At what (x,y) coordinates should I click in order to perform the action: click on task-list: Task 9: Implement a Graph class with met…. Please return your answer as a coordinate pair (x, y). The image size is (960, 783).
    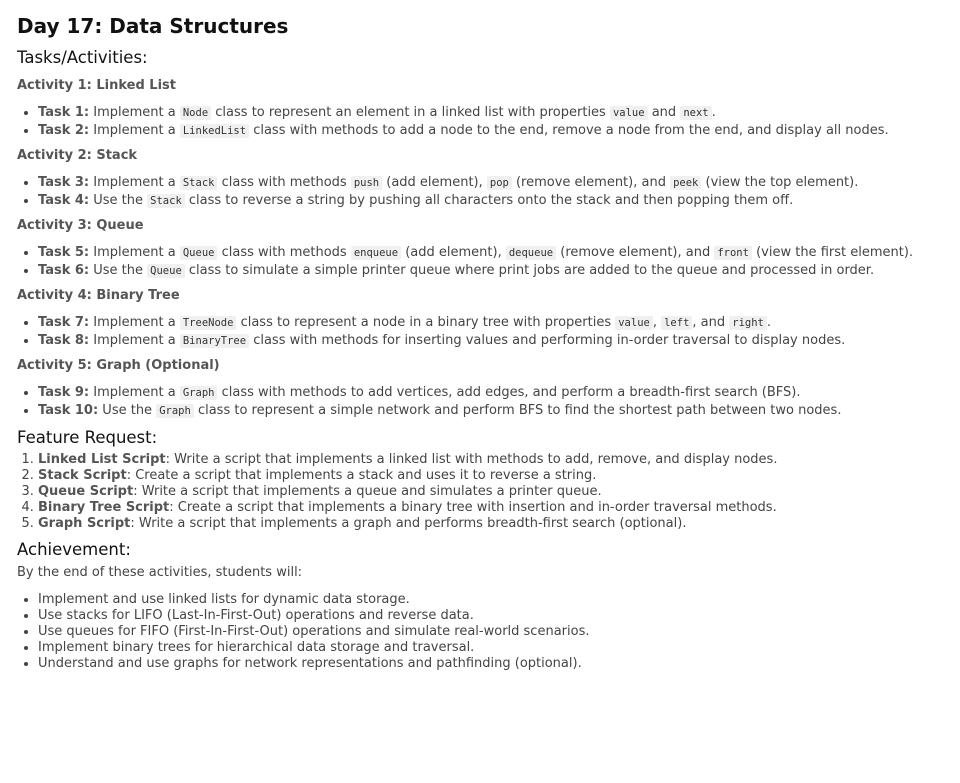
    Looking at the image, I should click on (480, 402).